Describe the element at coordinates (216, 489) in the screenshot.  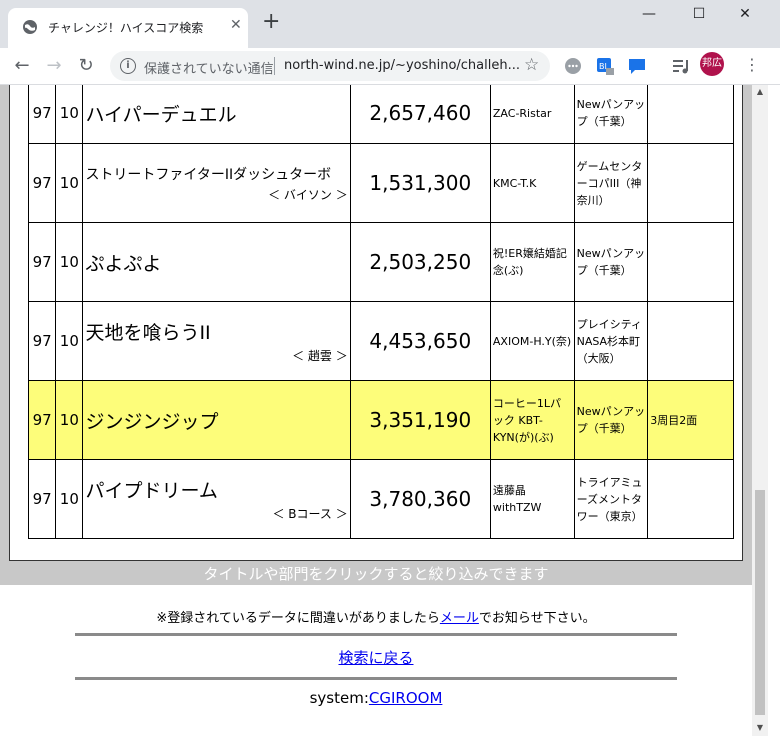
I see `game-title-link: パイプドリーム` at that location.